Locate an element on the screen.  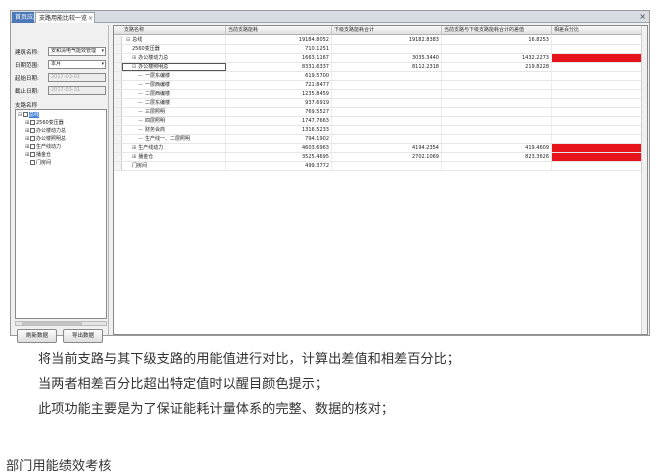
tree-node-root: ⊟ 总线 is located at coordinates (29, 115).